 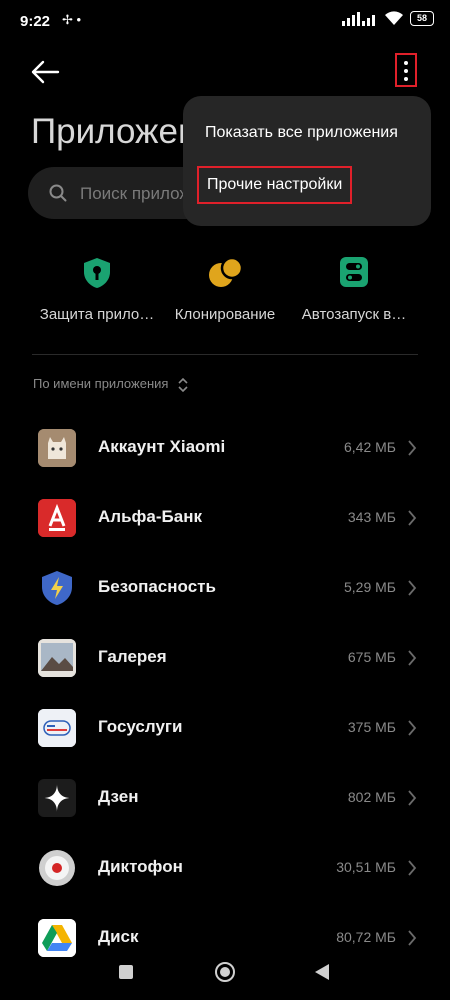 What do you see at coordinates (183, 384) in the screenshot?
I see `sort-arrows-icon` at bounding box center [183, 384].